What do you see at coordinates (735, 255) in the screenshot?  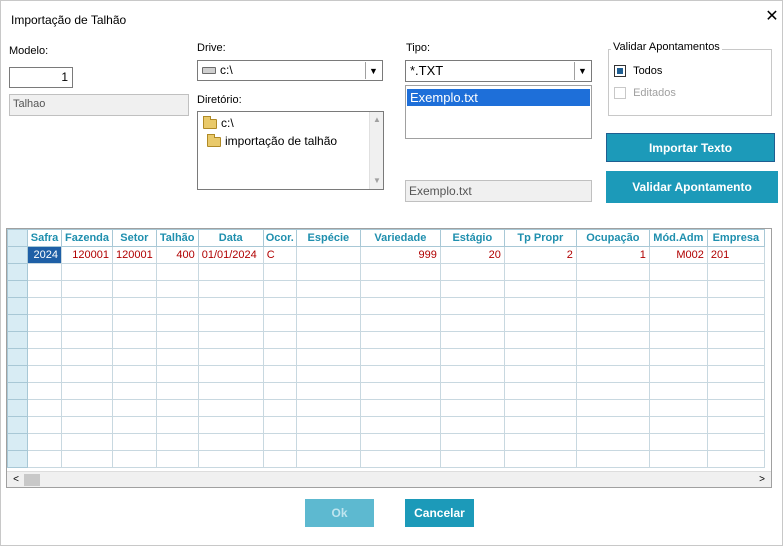 I see `cell-empresa: 201` at bounding box center [735, 255].